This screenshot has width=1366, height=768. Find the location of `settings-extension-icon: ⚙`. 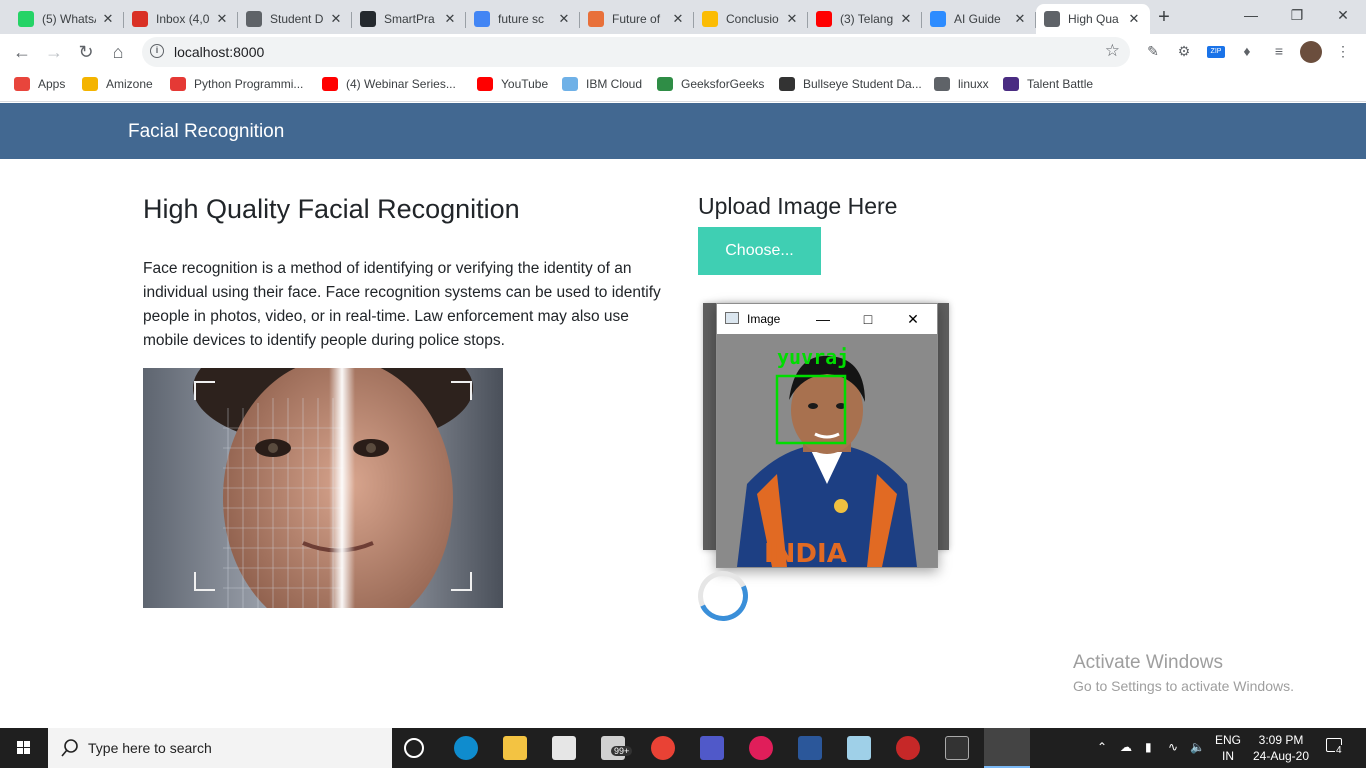

settings-extension-icon: ⚙ is located at coordinates (1184, 51).